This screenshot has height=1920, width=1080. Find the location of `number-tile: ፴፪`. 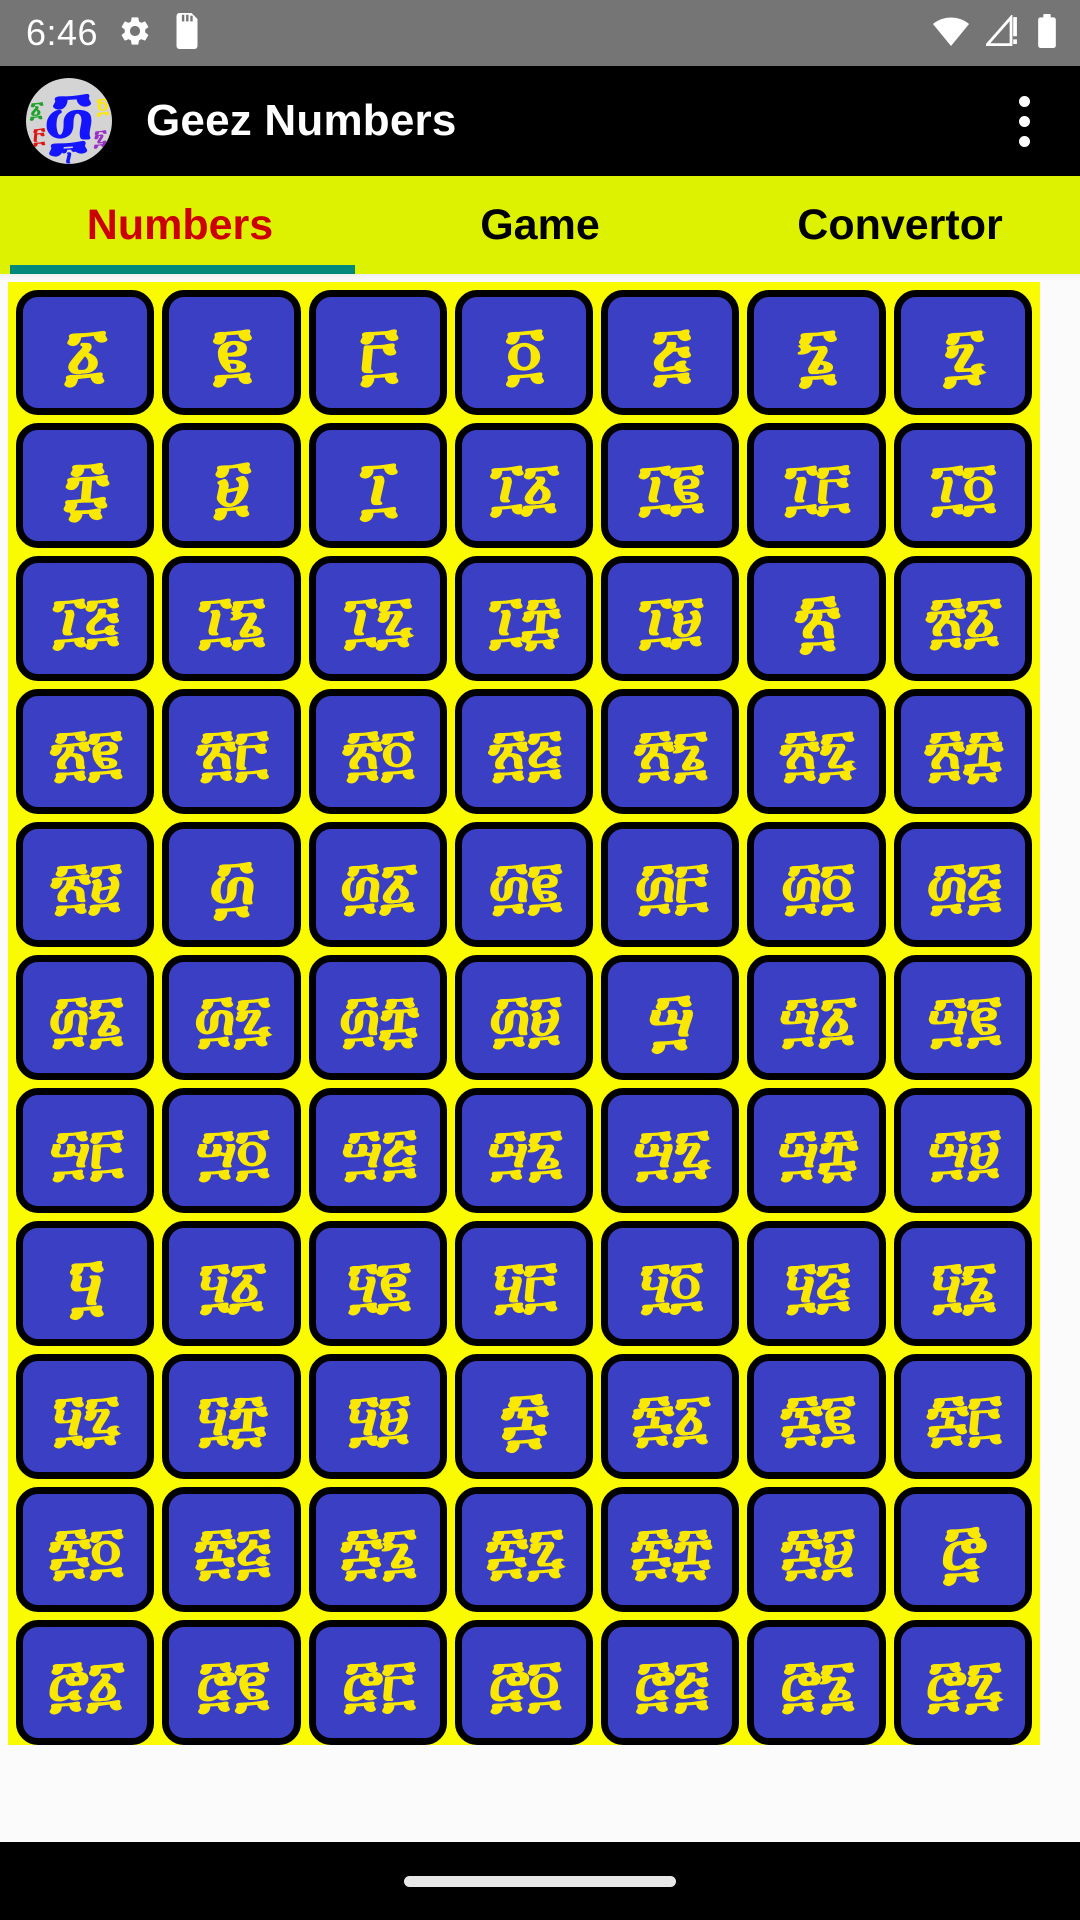

number-tile: ፴፪ is located at coordinates (524, 884).